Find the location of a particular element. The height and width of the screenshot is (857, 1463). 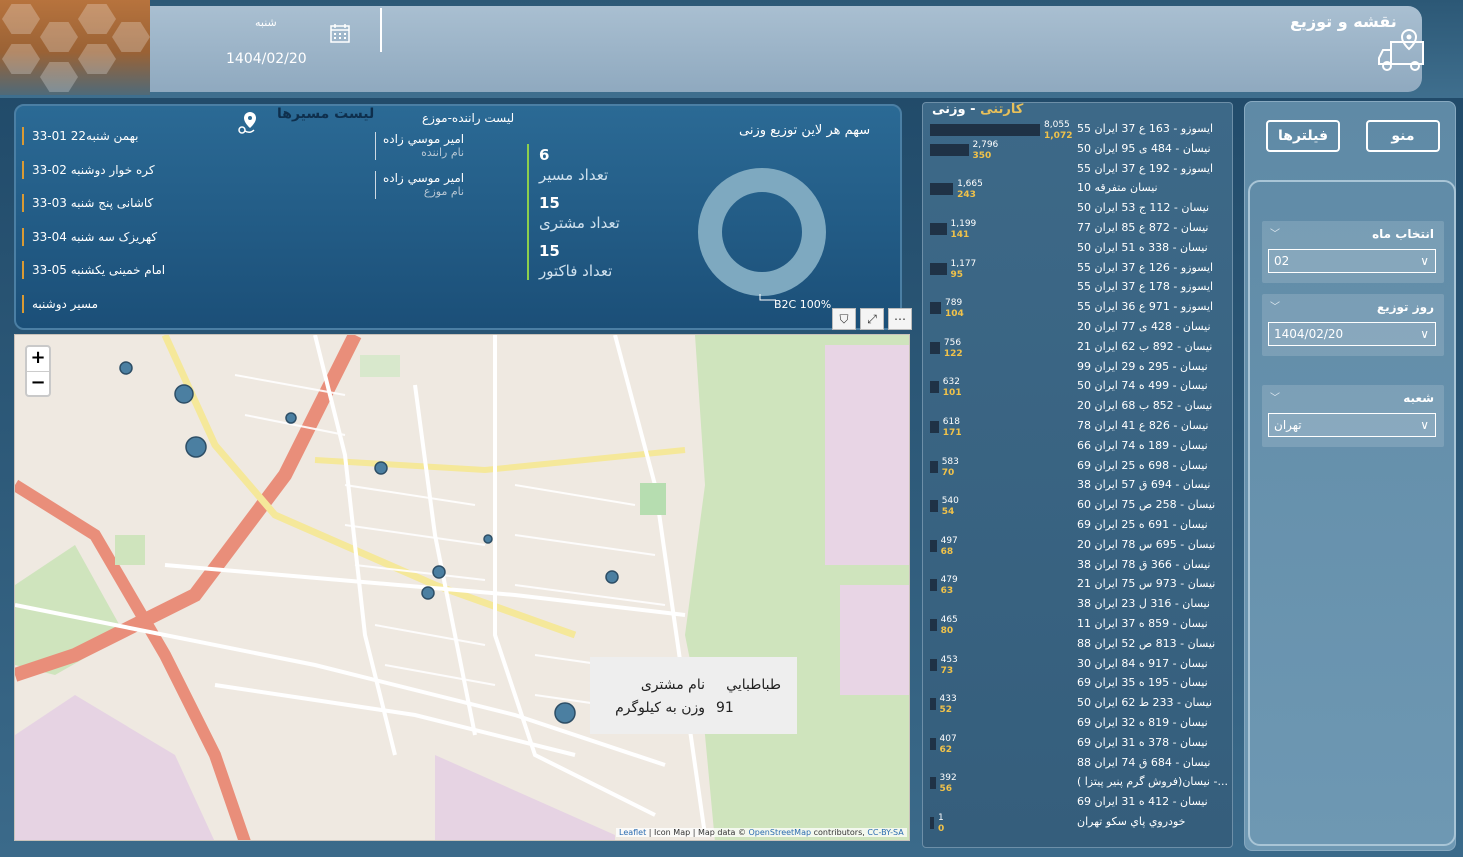

weight-value: 618 is located at coordinates (951, 422).